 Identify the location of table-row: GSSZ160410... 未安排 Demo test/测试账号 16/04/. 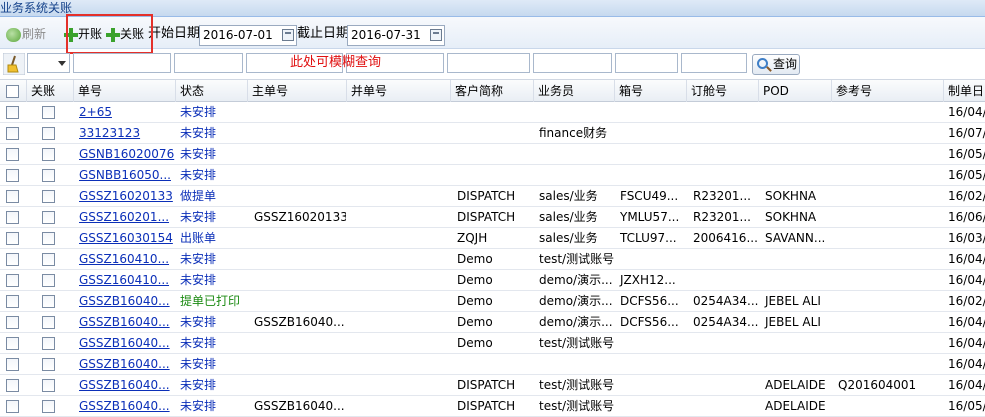
(492, 259).